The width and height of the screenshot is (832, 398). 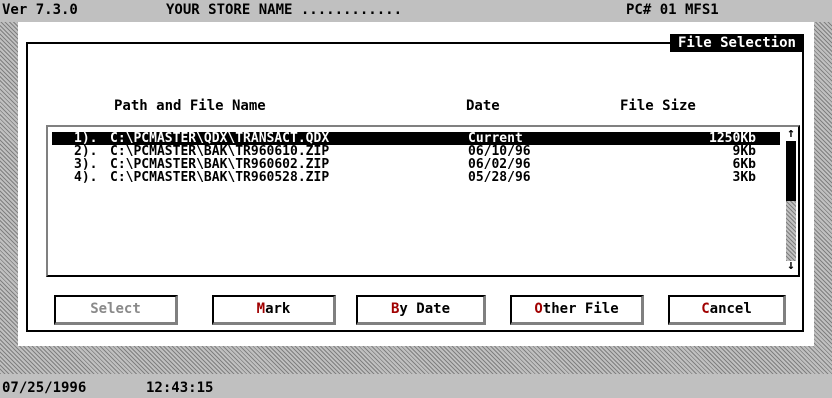 I want to click on cancel-hotkey: C, so click(x=705, y=309).